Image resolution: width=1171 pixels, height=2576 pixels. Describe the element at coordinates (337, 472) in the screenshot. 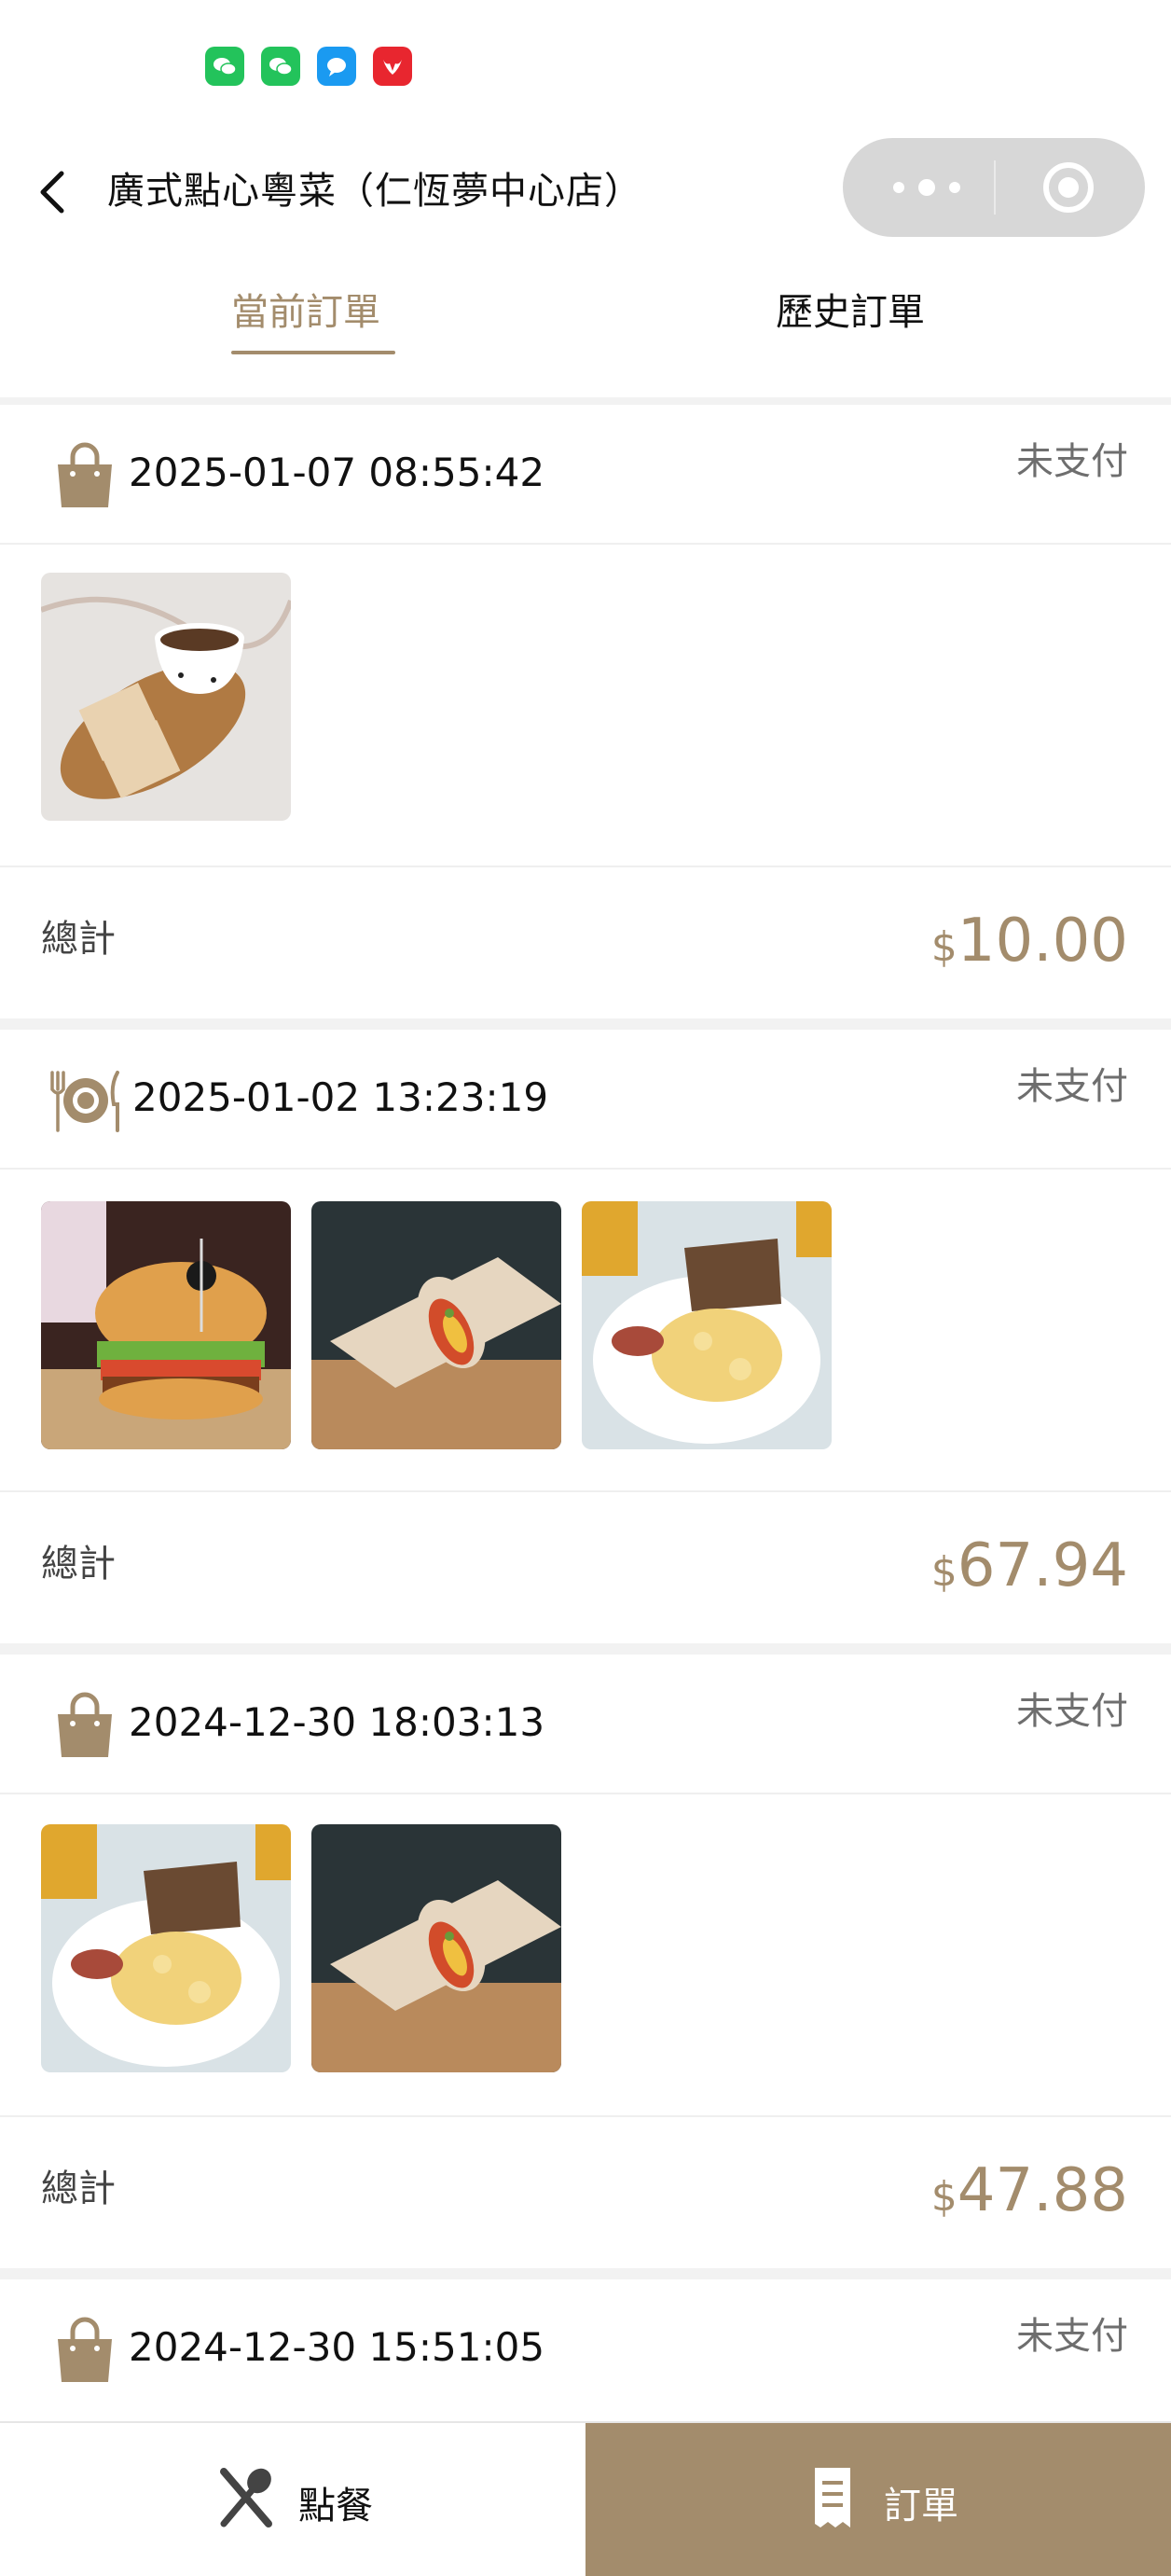

I see `order-datetime: 2025-01-07 08:55:42` at that location.